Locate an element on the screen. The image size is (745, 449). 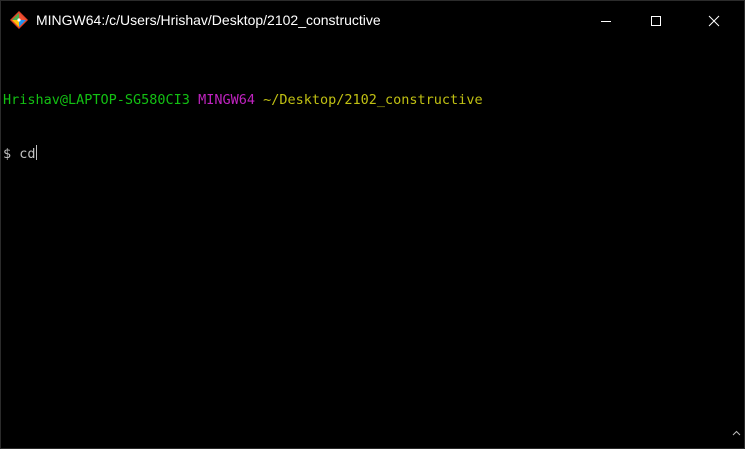
close-icon is located at coordinates (714, 20).